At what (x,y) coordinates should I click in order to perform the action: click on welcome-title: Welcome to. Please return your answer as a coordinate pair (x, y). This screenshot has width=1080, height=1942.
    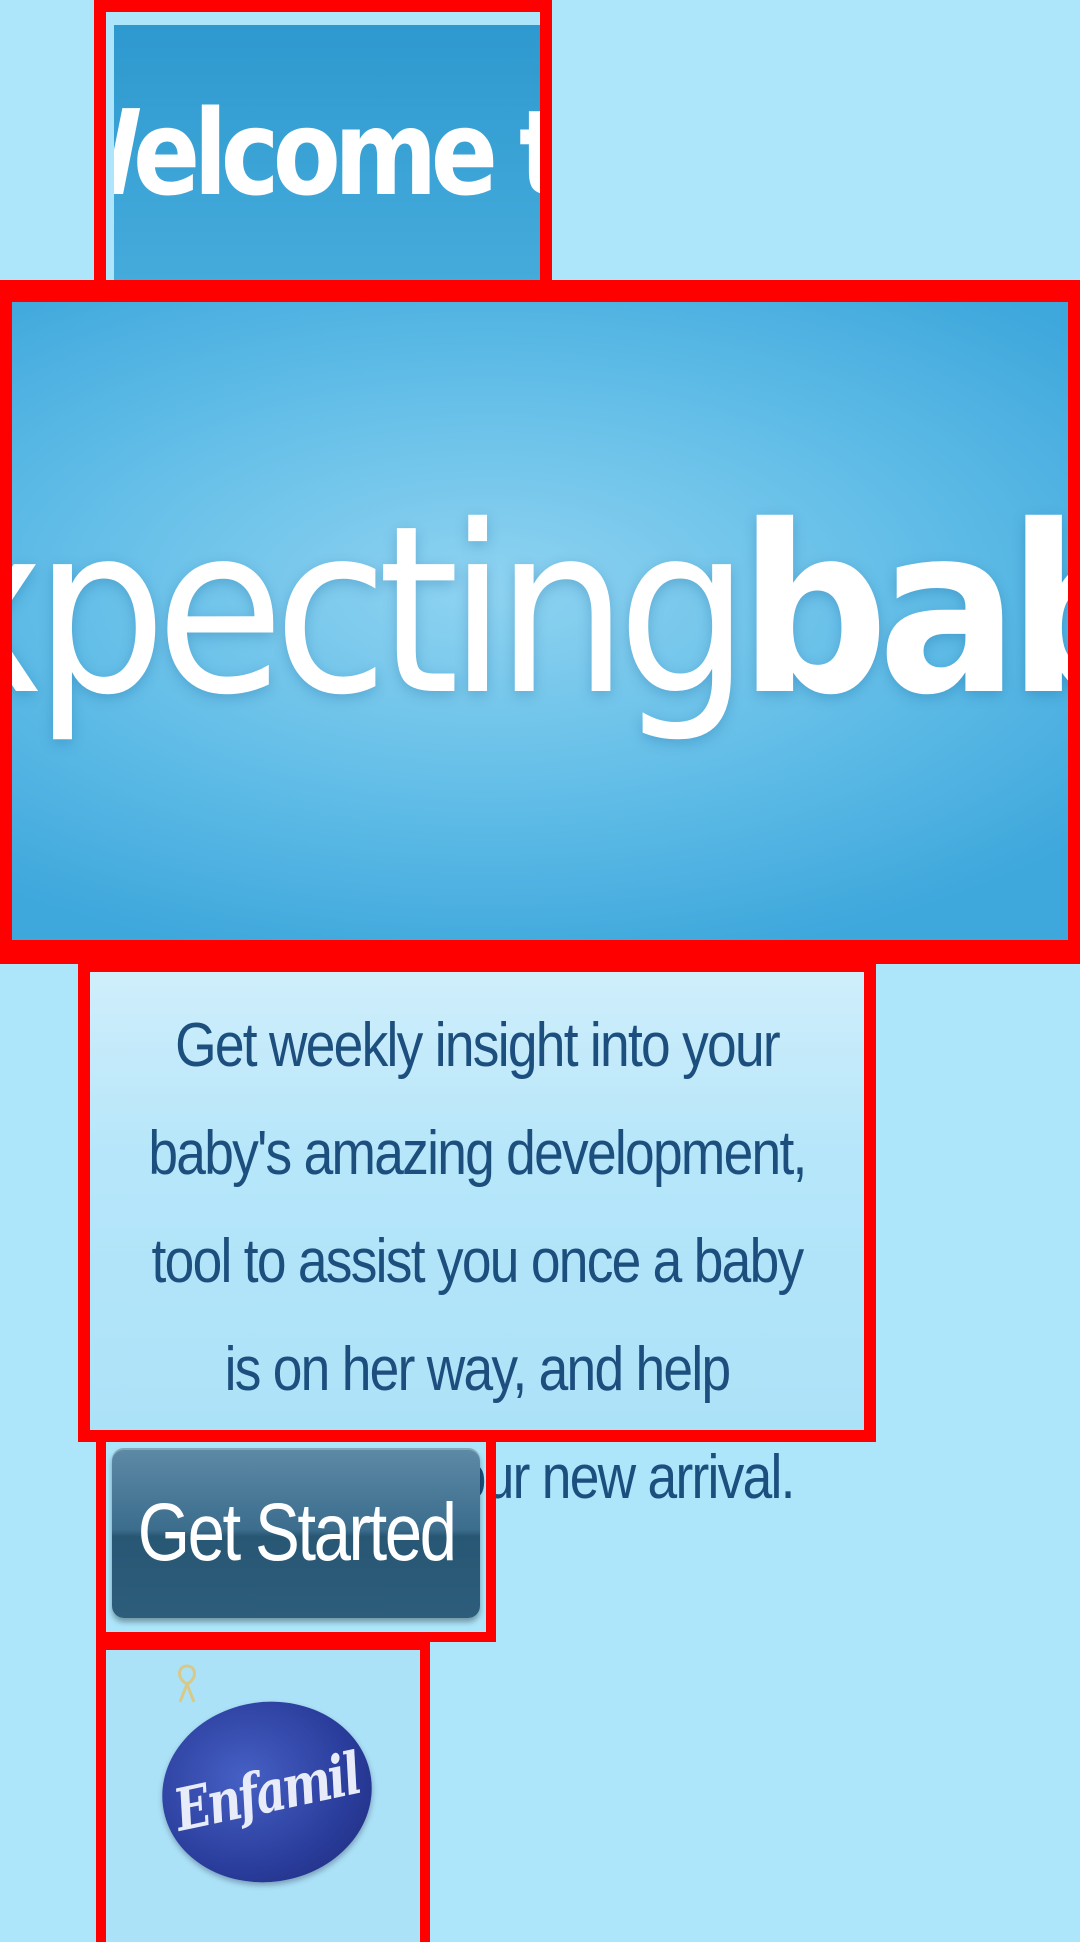
    Looking at the image, I should click on (327, 152).